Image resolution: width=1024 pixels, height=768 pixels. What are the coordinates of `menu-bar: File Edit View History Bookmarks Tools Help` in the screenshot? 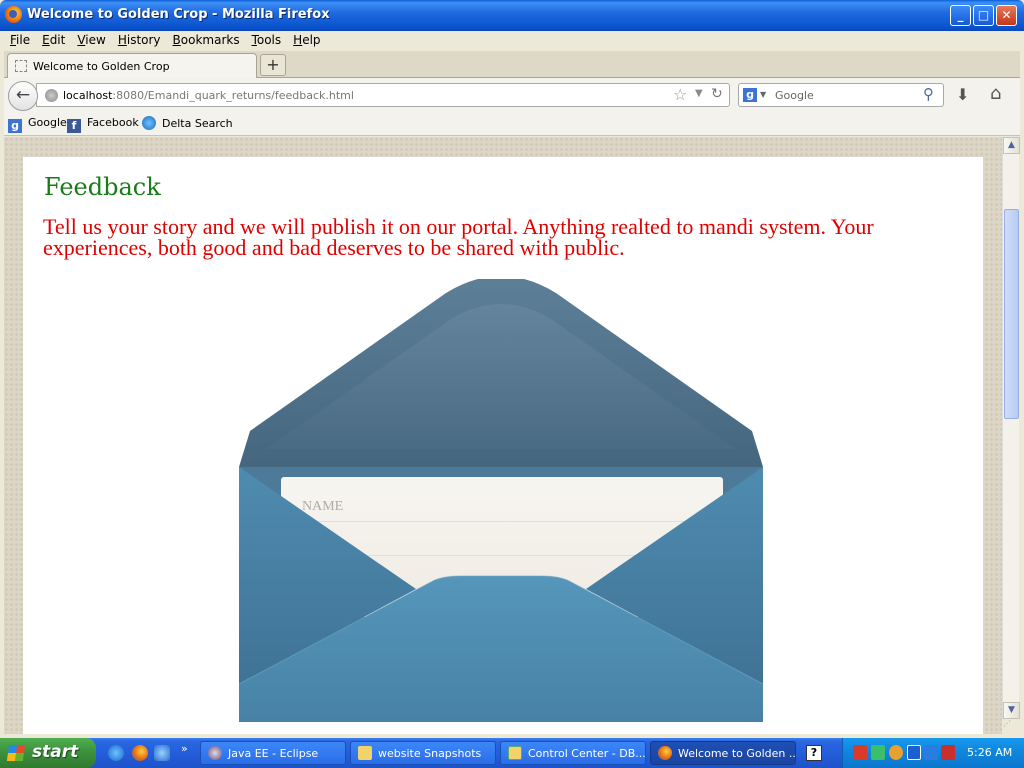 It's located at (512, 41).